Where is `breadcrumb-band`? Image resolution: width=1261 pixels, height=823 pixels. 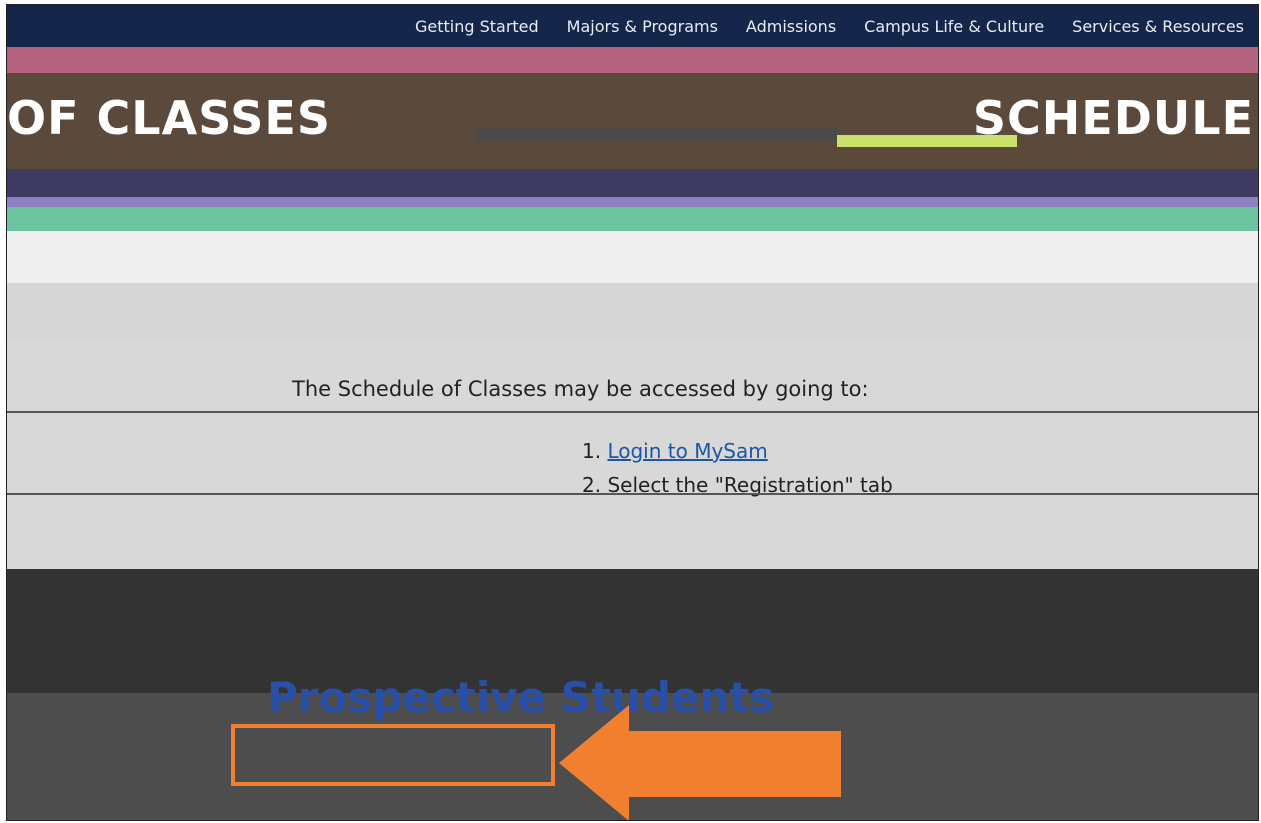 breadcrumb-band is located at coordinates (632, 183).